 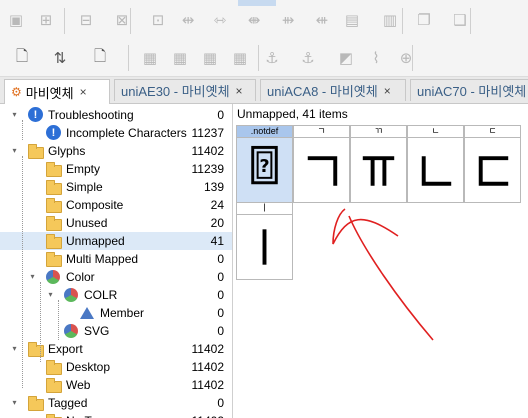 What do you see at coordinates (84, 187) in the screenshot?
I see `tree-item-label: Simple` at bounding box center [84, 187].